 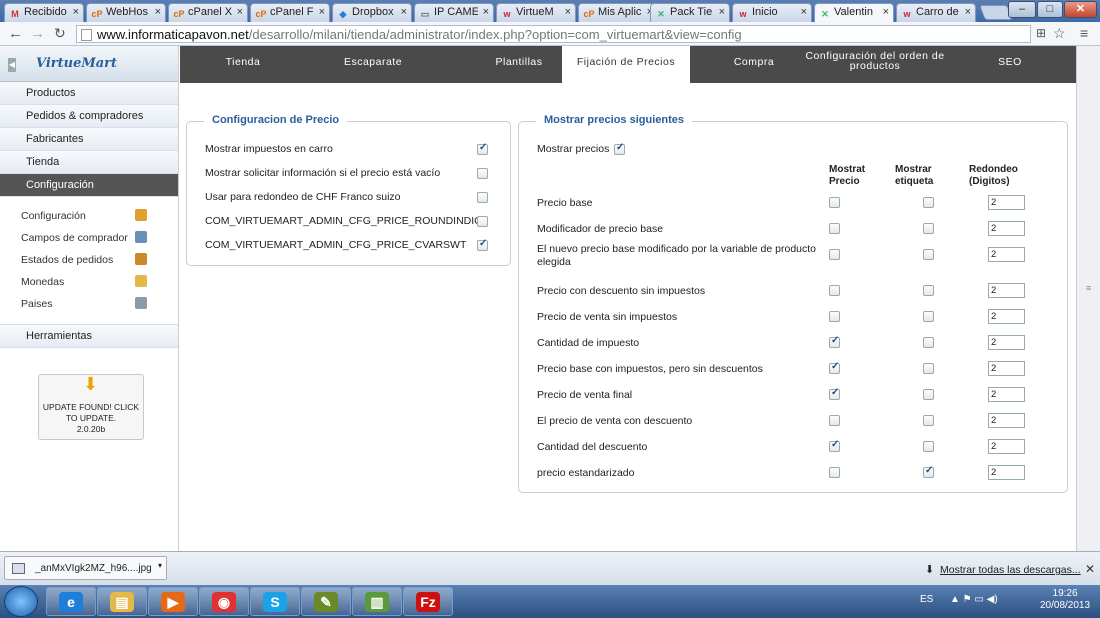 What do you see at coordinates (89, 116) in the screenshot?
I see `sidebar-item: Pedidos & compradores` at bounding box center [89, 116].